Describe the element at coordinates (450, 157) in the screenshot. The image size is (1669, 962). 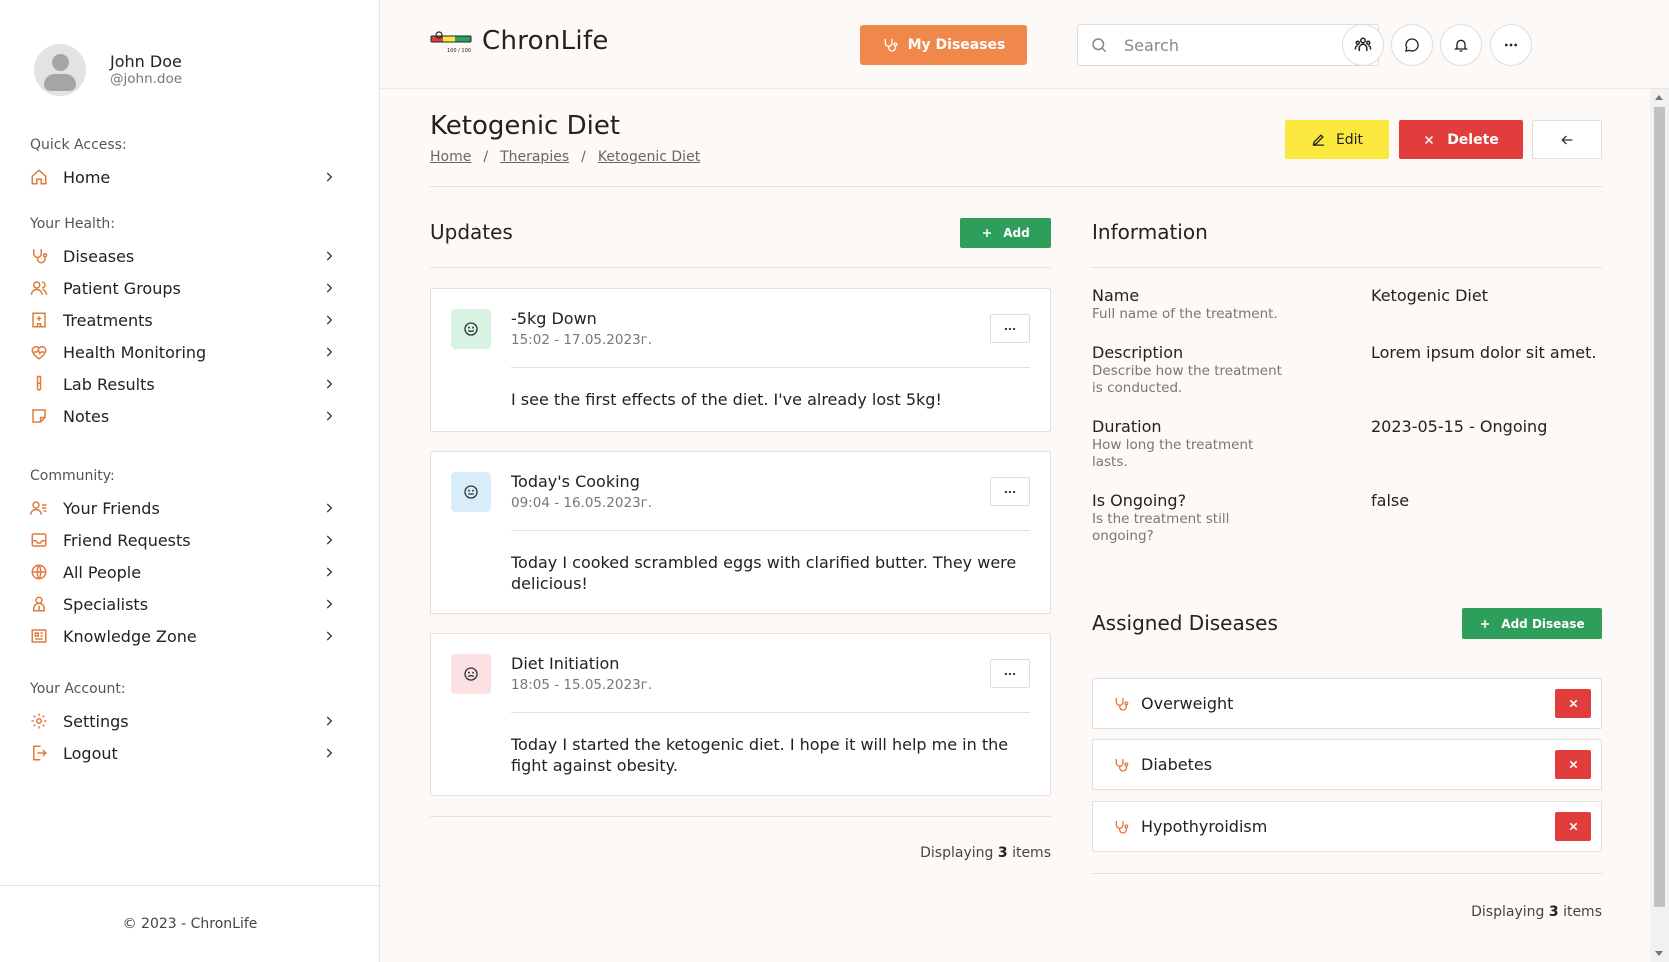
I see `breadcrumb-home: Home` at that location.